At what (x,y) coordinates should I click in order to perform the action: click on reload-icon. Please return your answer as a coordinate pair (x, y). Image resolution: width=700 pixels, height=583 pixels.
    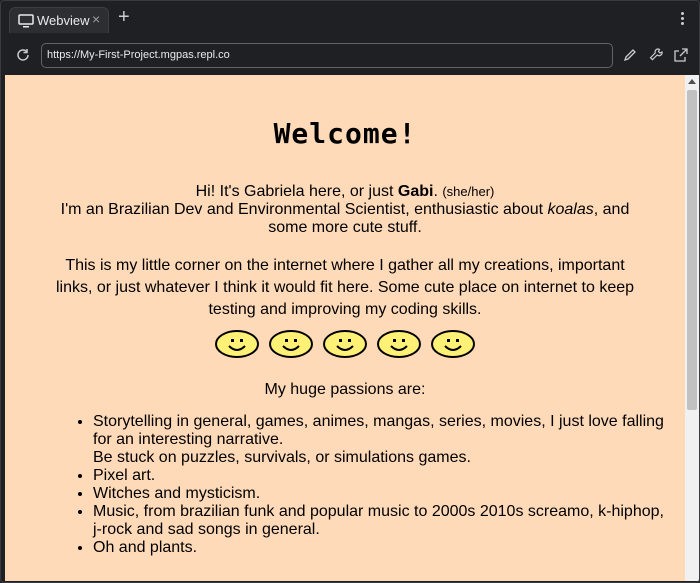
    Looking at the image, I should click on (23, 55).